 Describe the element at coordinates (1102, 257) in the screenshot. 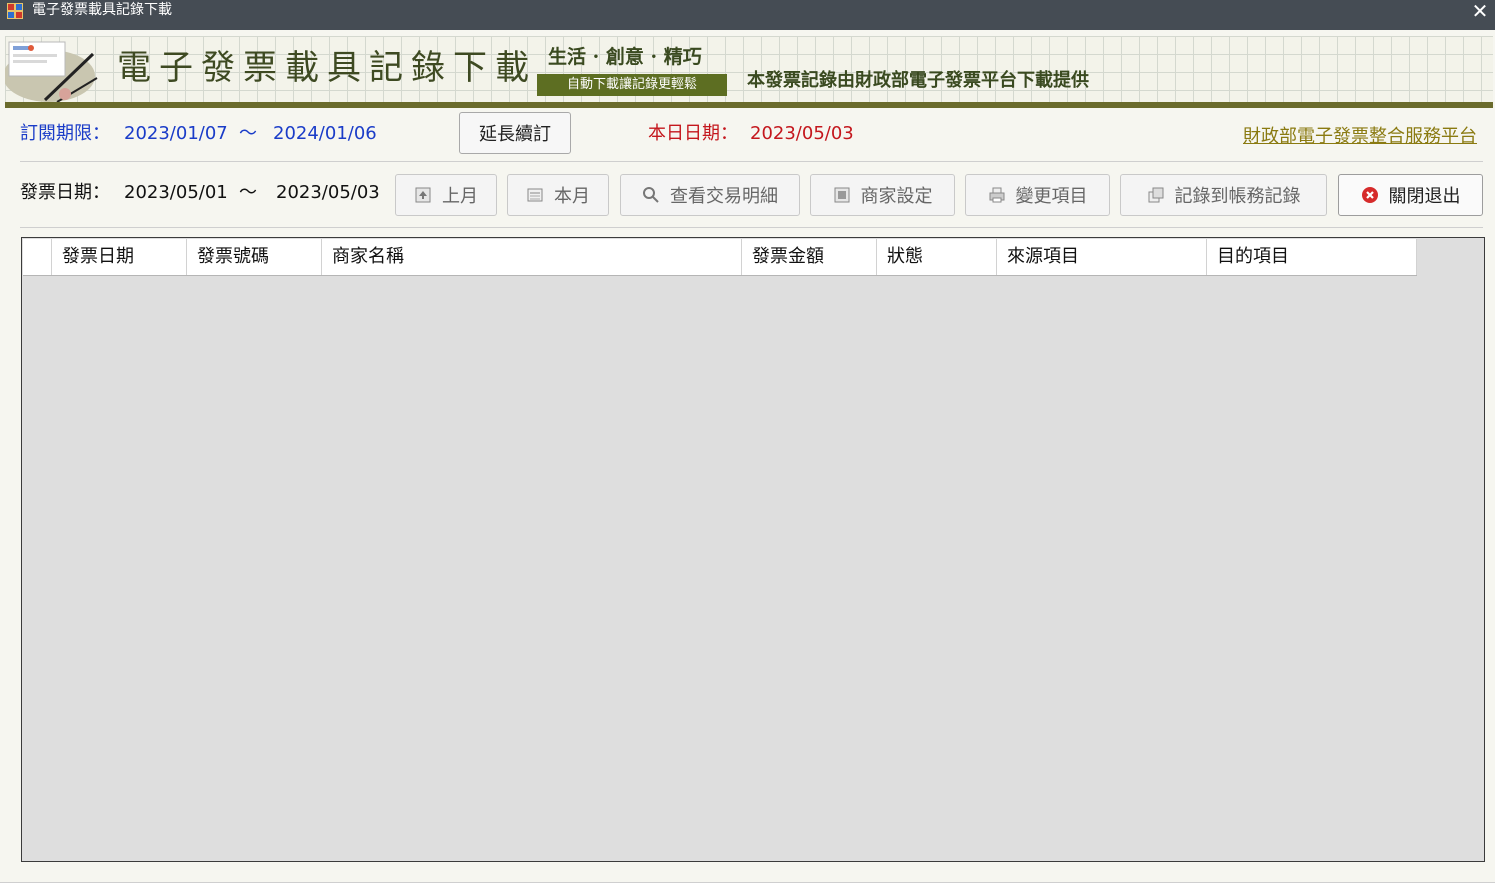

I see `column-header-source-item: 來源項目` at that location.